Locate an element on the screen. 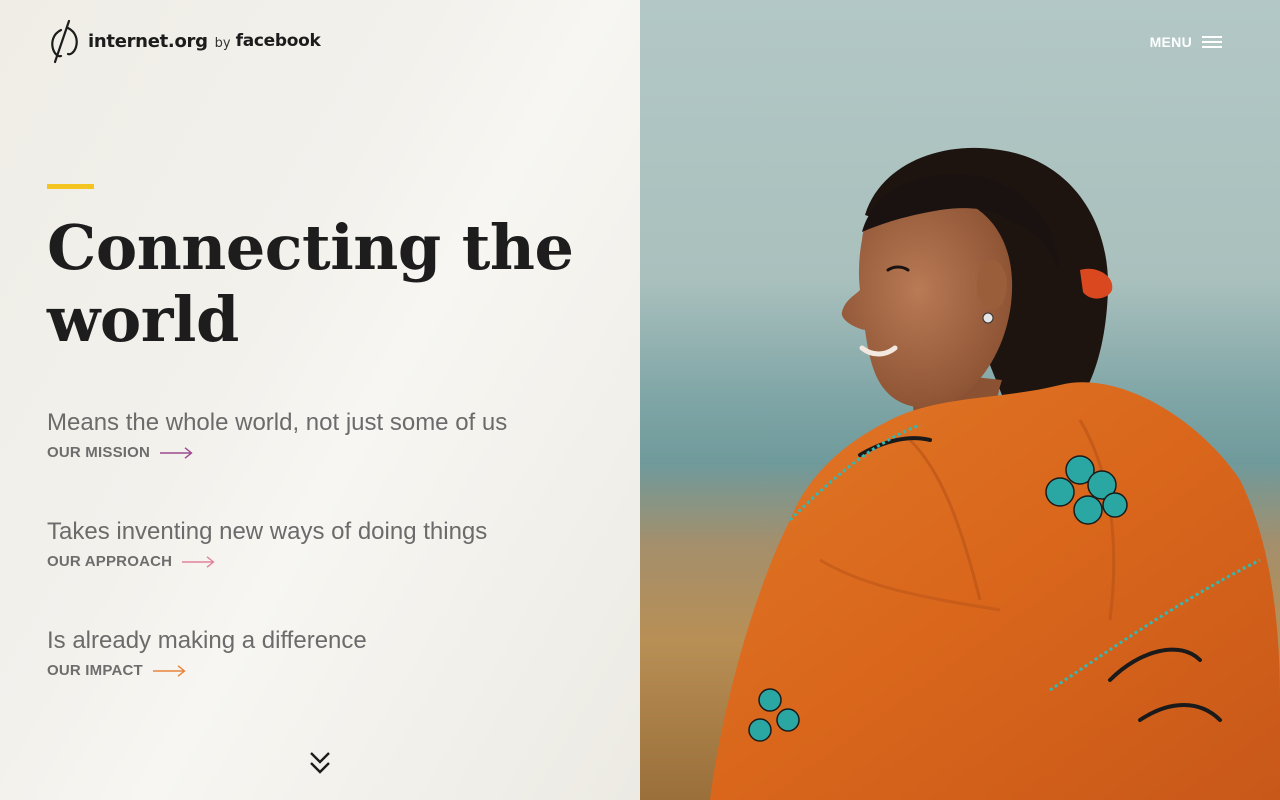 This screenshot has width=1280, height=800. brand-logo-link: internet.org by facebook is located at coordinates (184, 41).